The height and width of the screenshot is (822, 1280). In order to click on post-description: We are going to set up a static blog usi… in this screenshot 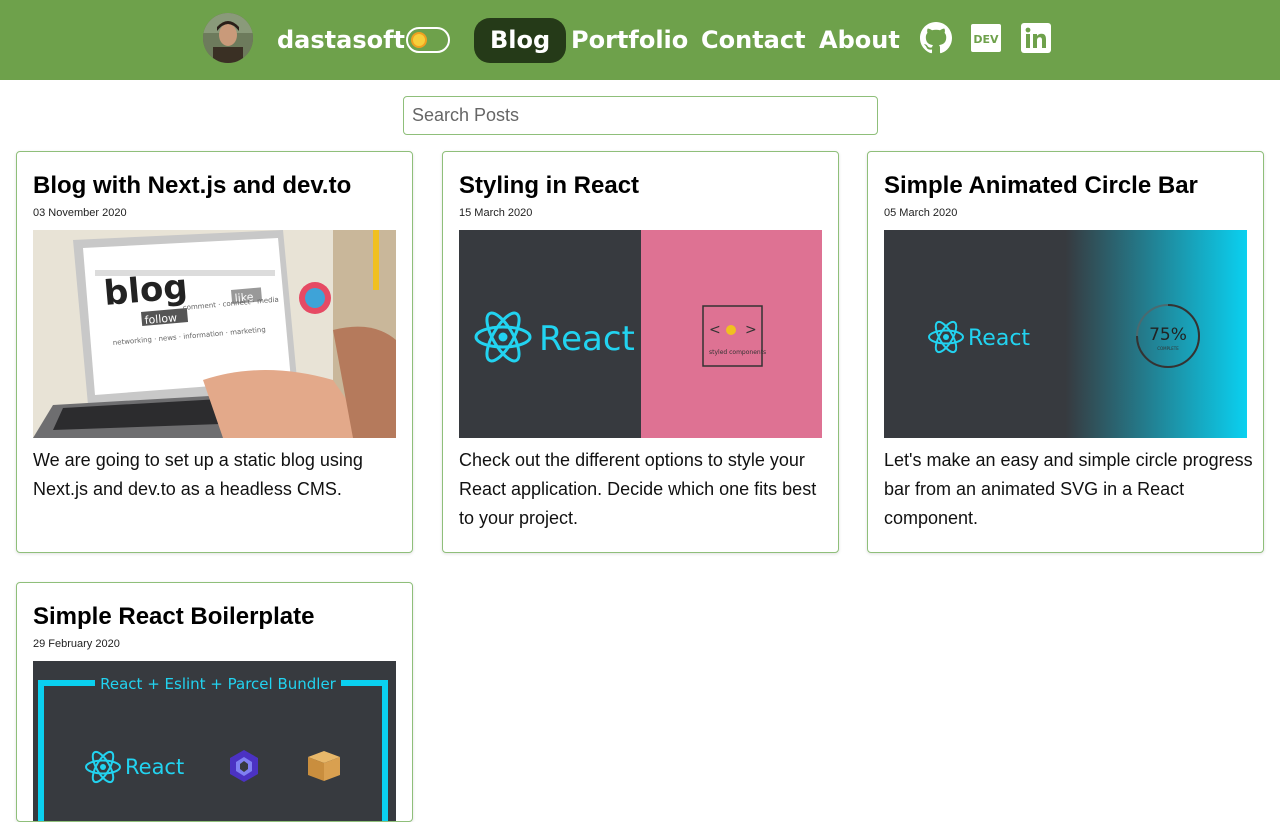, I will do `click(198, 474)`.